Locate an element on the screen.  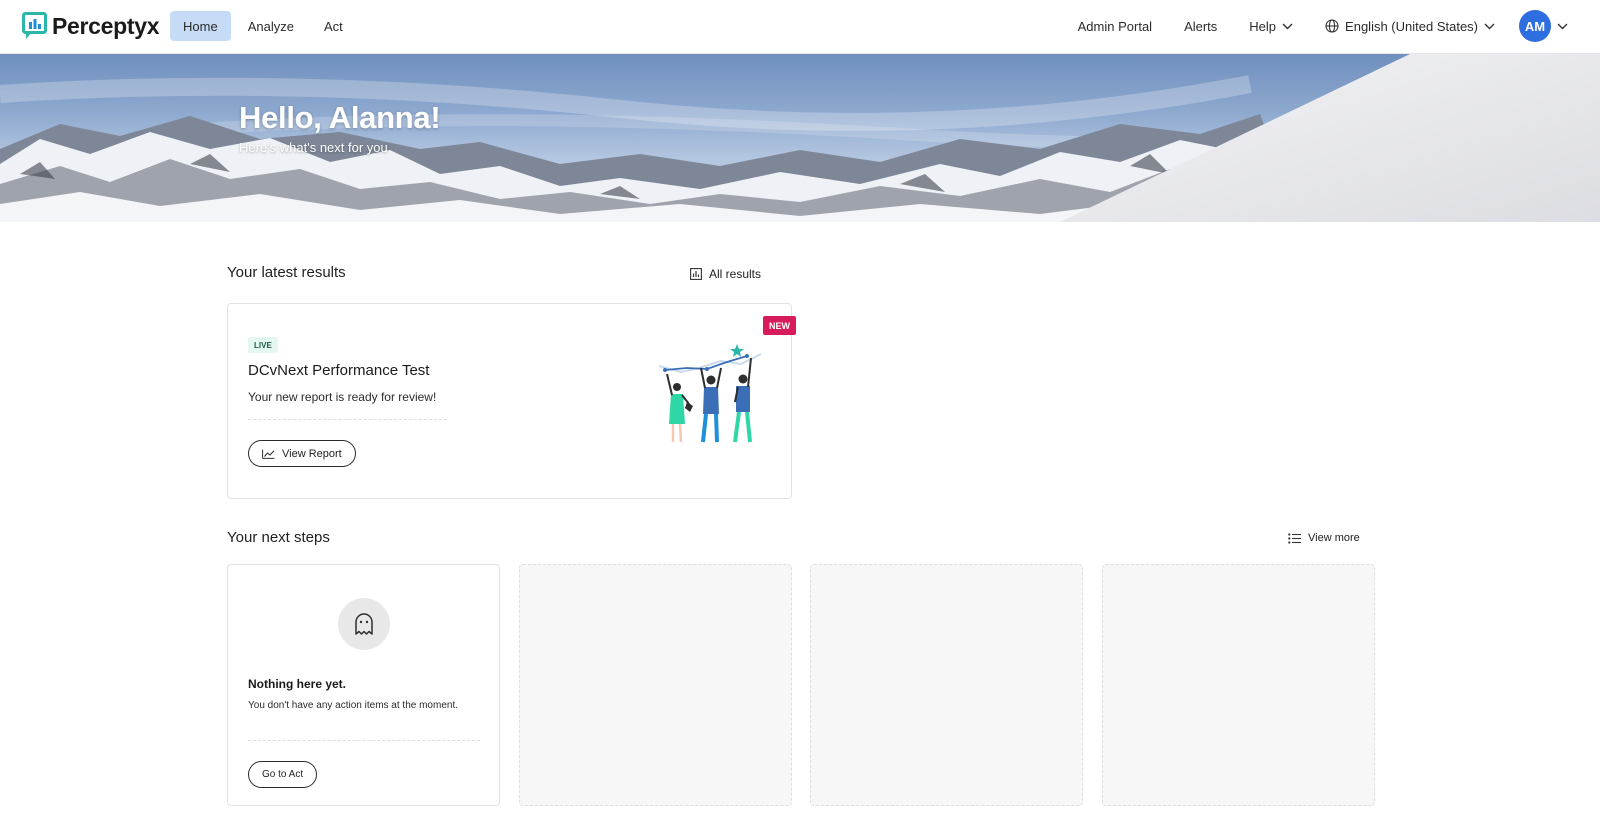
view-report-label: View Report is located at coordinates (312, 453).